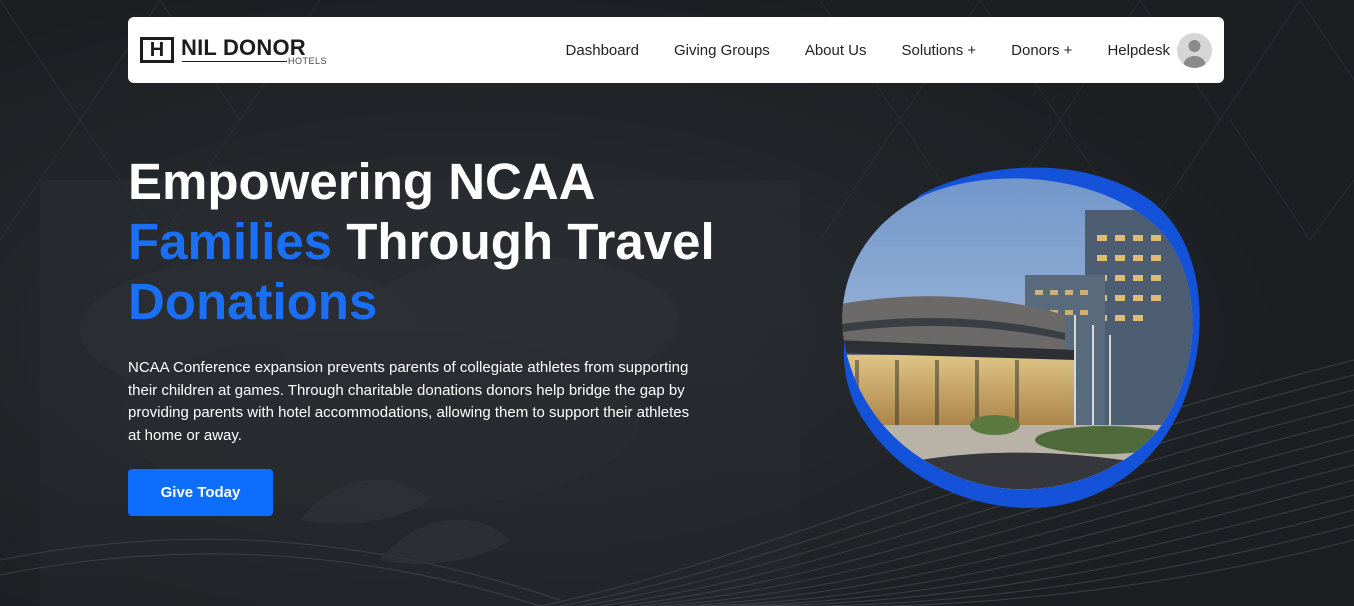  What do you see at coordinates (157, 50) in the screenshot?
I see `hotel-logo-icon: H` at bounding box center [157, 50].